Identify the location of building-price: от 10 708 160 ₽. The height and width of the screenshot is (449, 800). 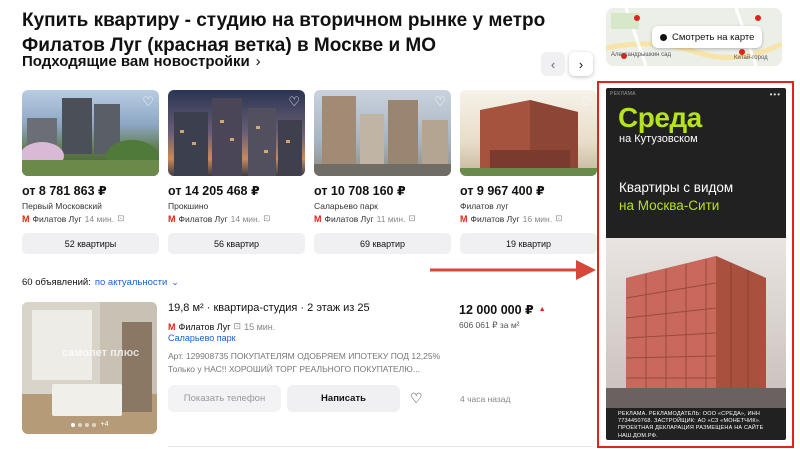
(360, 191).